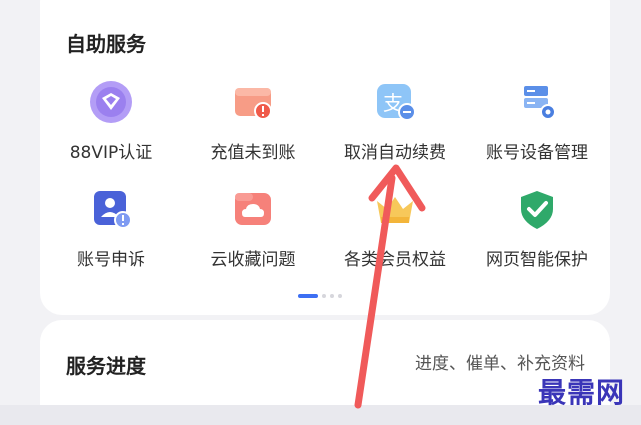 The image size is (641, 425). I want to click on watermark-logo: 最需网, so click(581, 392).